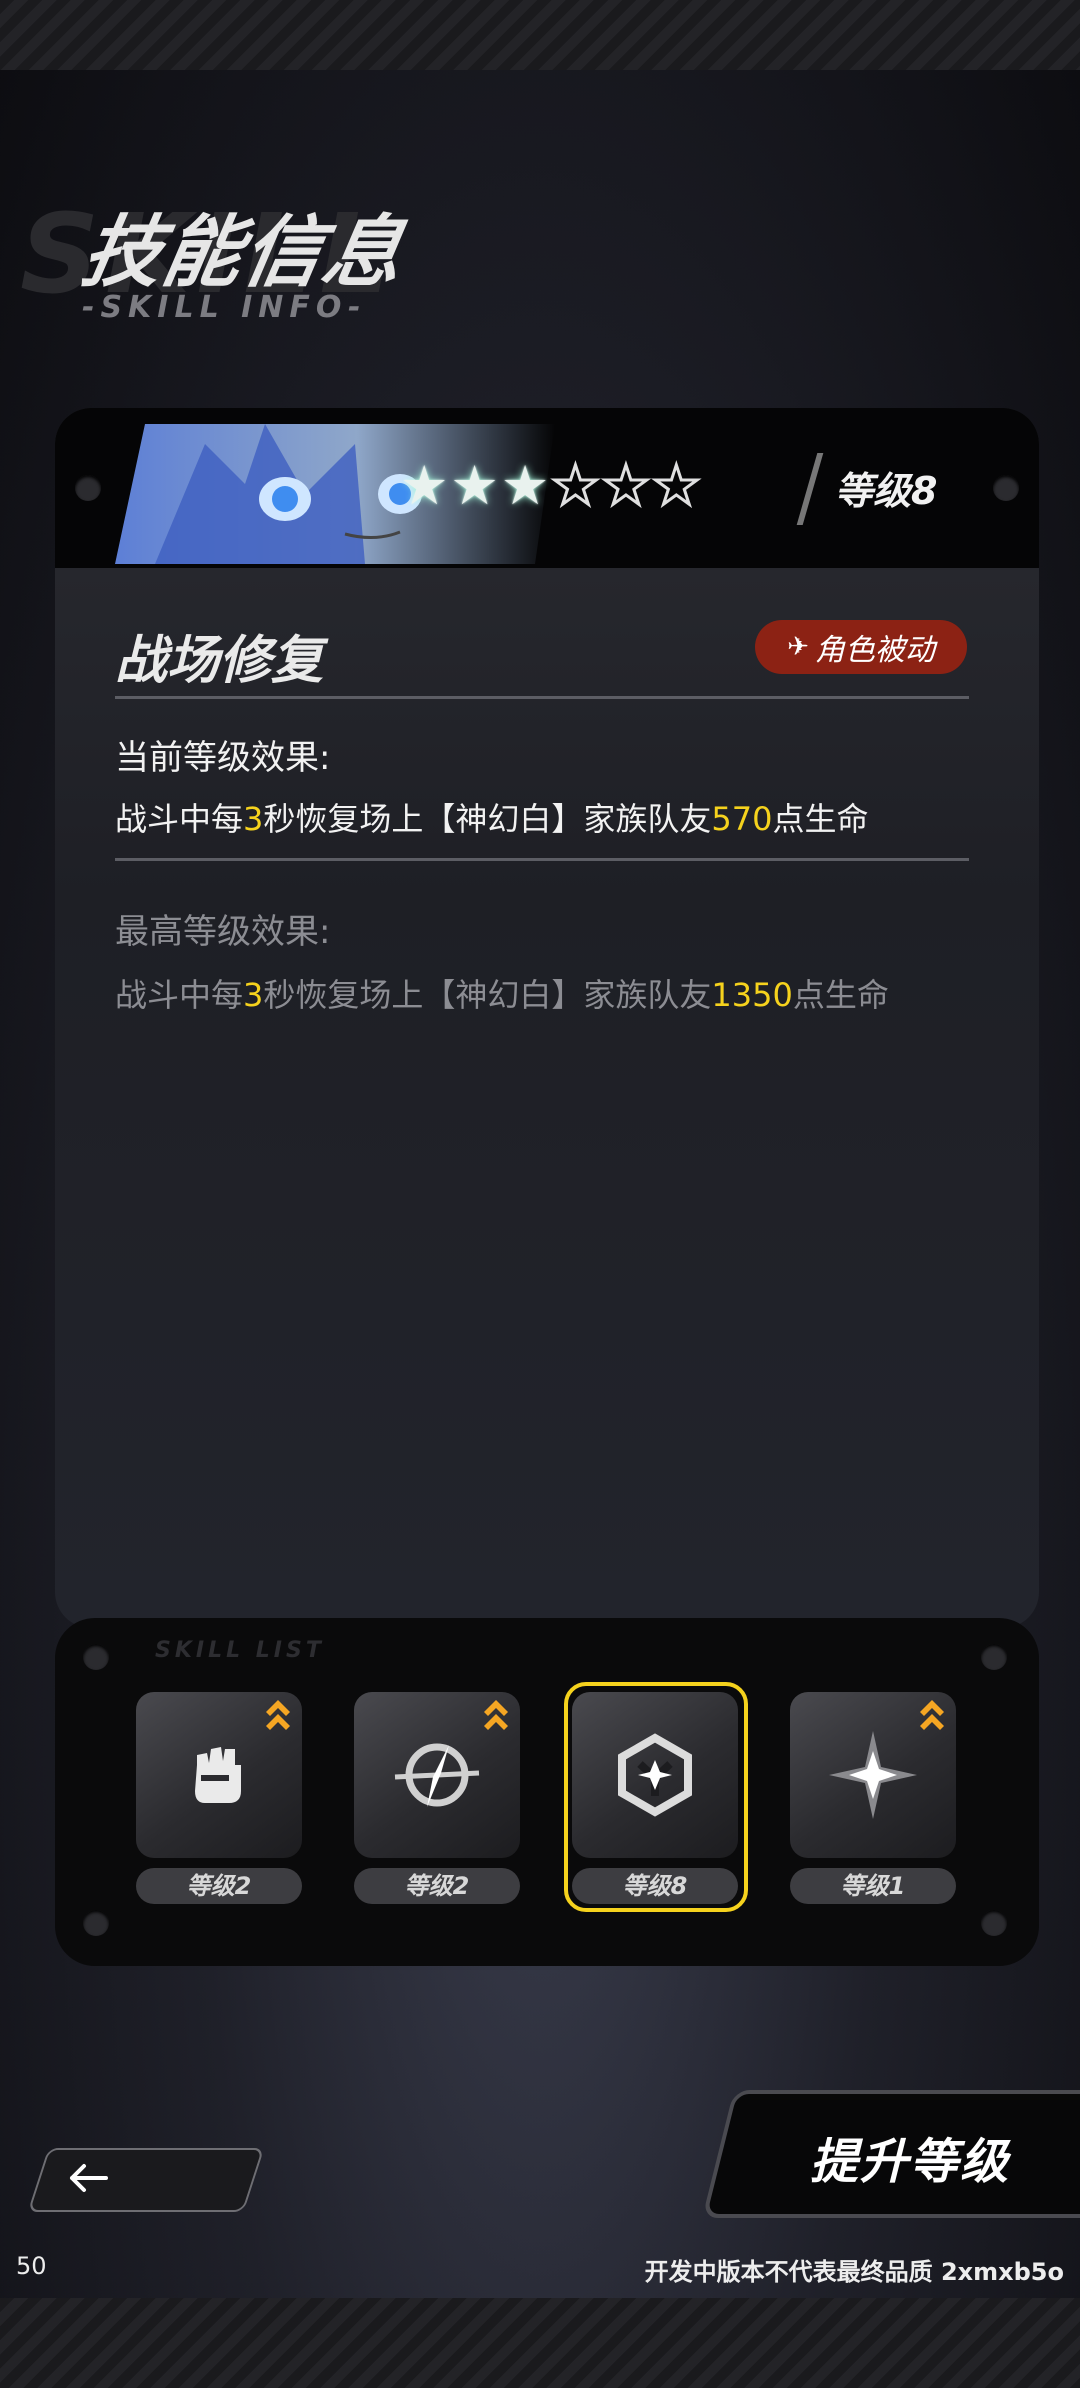  What do you see at coordinates (540, 35) in the screenshot?
I see `top-decor-stripe` at bounding box center [540, 35].